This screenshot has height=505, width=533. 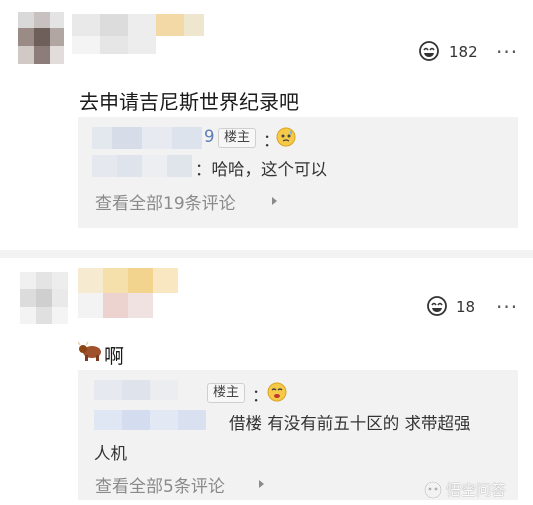 I want to click on view-all-replies-link: 查看全部5条评论, so click(x=160, y=484).